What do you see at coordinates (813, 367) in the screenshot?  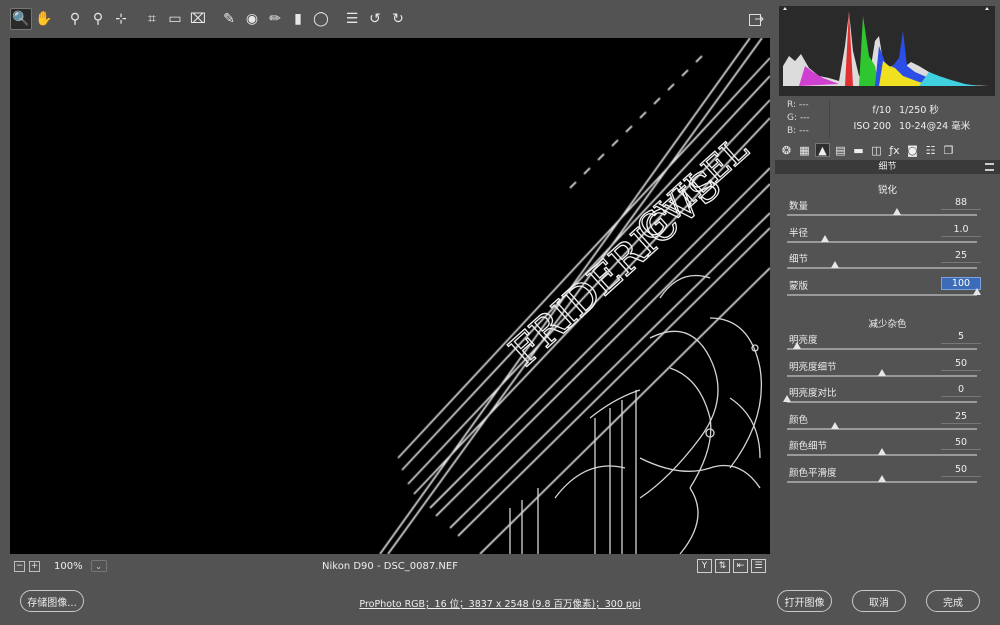 I see `slider-label: 明亮度细节` at bounding box center [813, 367].